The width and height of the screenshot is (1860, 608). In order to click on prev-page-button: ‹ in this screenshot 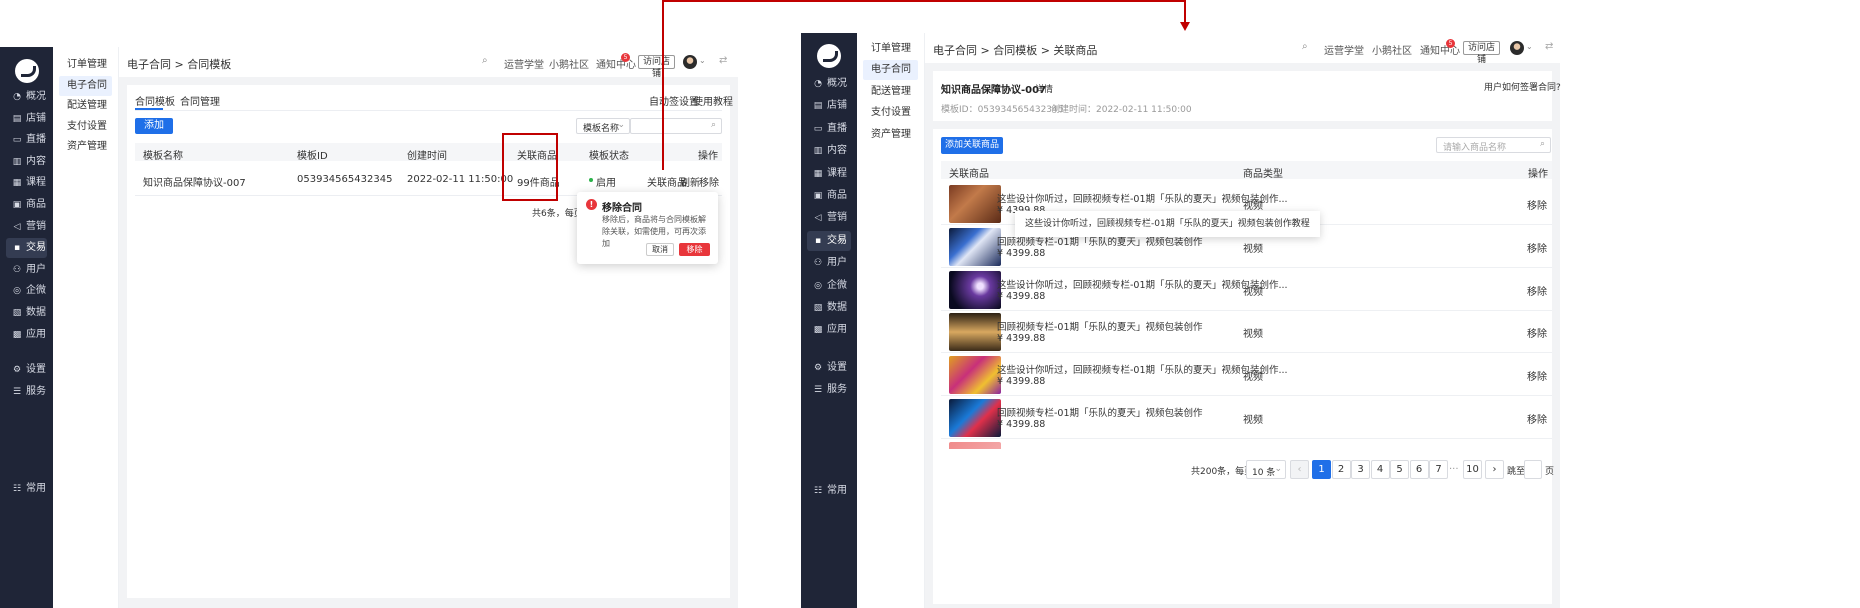, I will do `click(1299, 469)`.